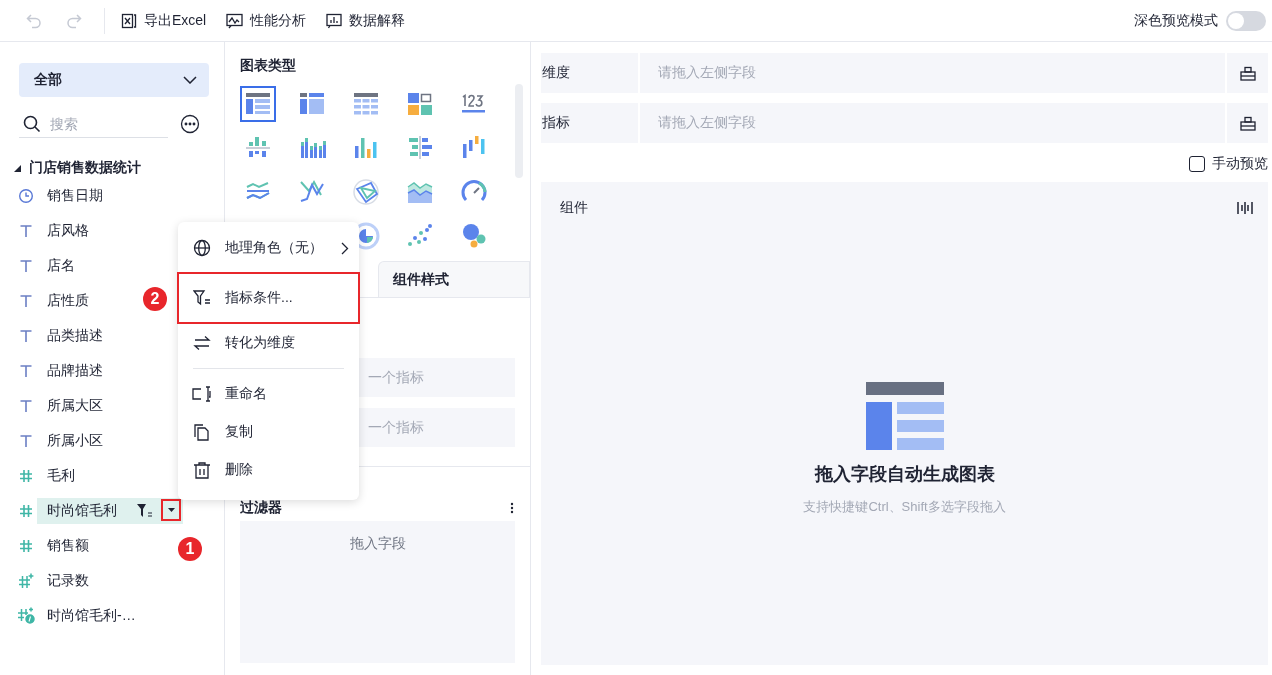  What do you see at coordinates (79, 405) in the screenshot?
I see `field-item: 所属大区` at bounding box center [79, 405].